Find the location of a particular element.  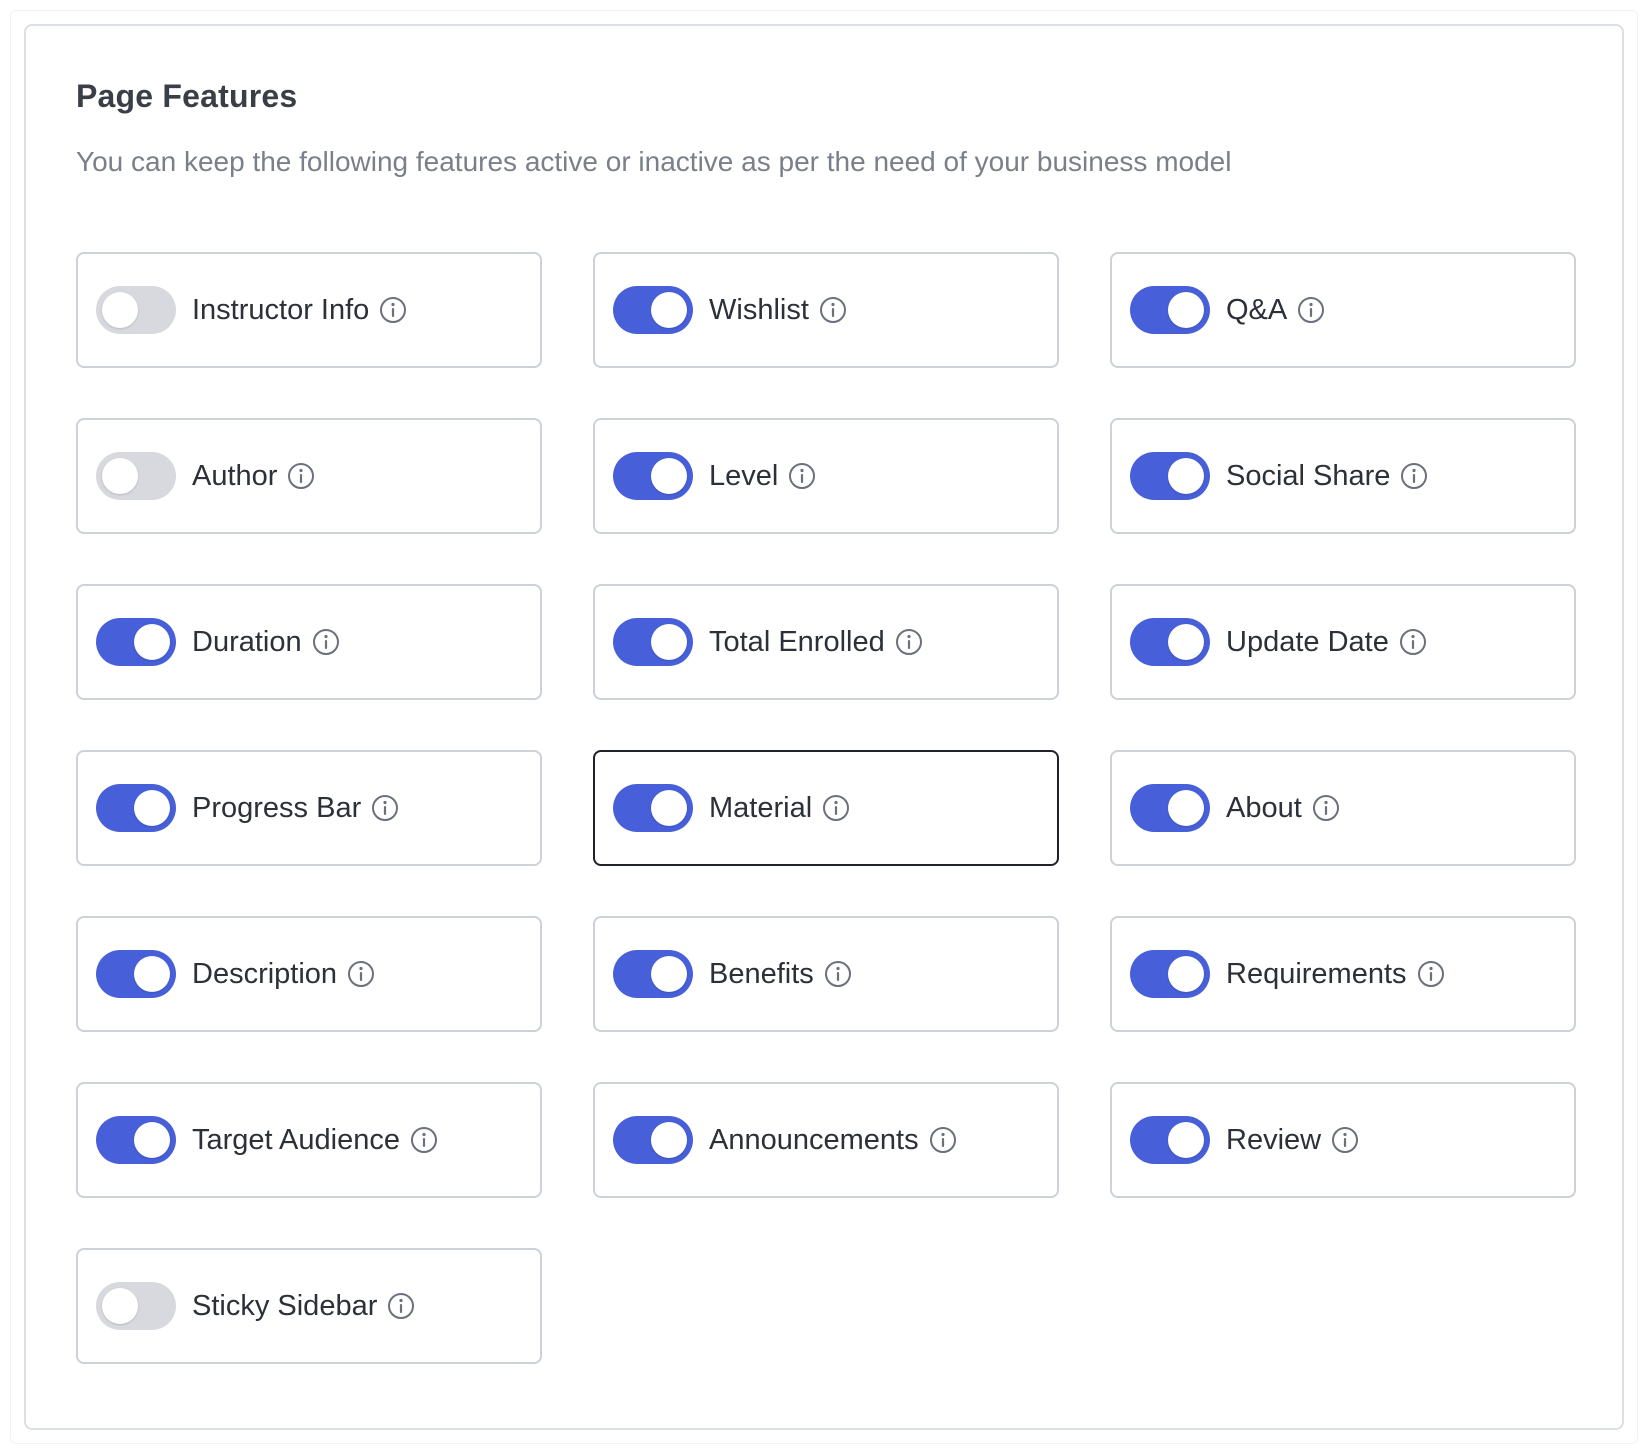

feature-label: Description is located at coordinates (265, 973).